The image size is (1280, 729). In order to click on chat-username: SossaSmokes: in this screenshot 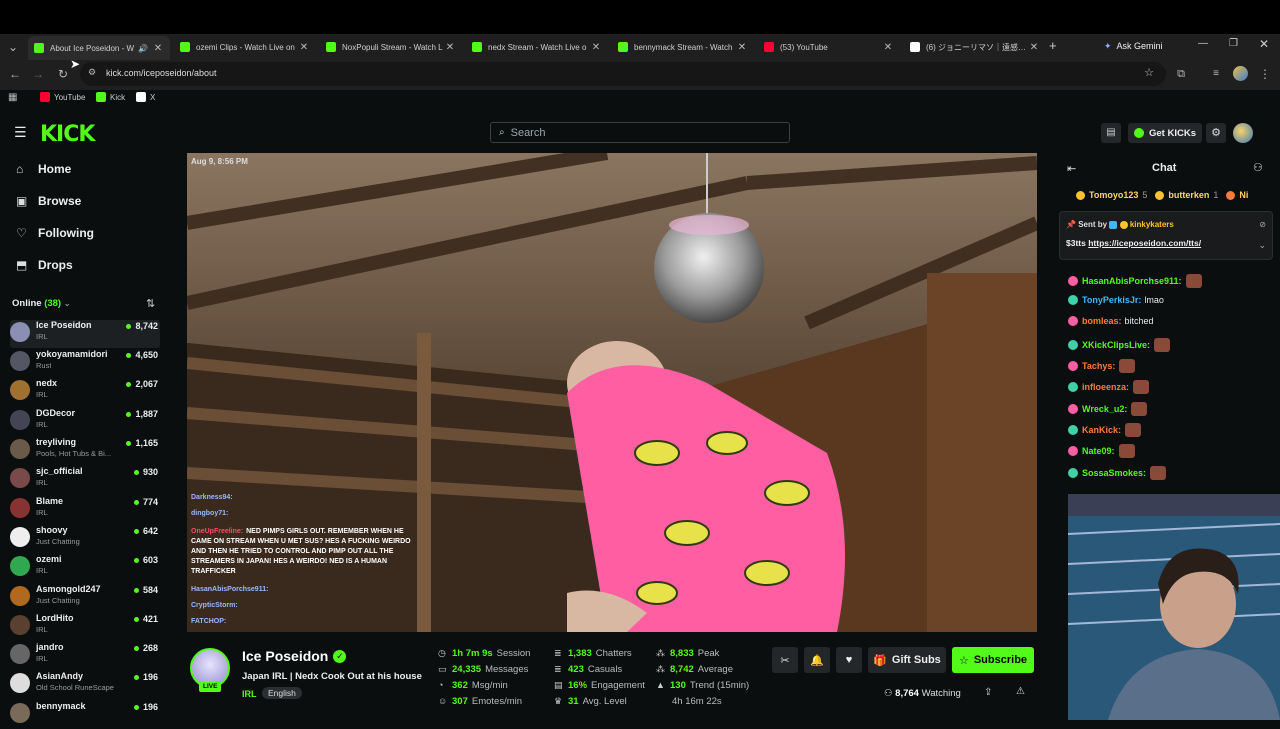, I will do `click(1114, 473)`.